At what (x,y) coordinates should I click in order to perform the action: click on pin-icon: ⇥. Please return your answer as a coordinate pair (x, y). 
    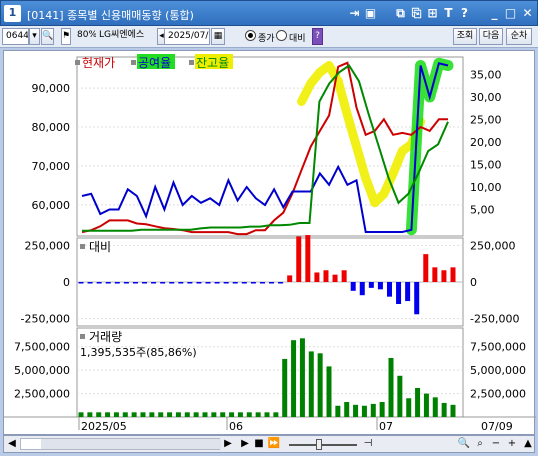
    Looking at the image, I should click on (354, 13).